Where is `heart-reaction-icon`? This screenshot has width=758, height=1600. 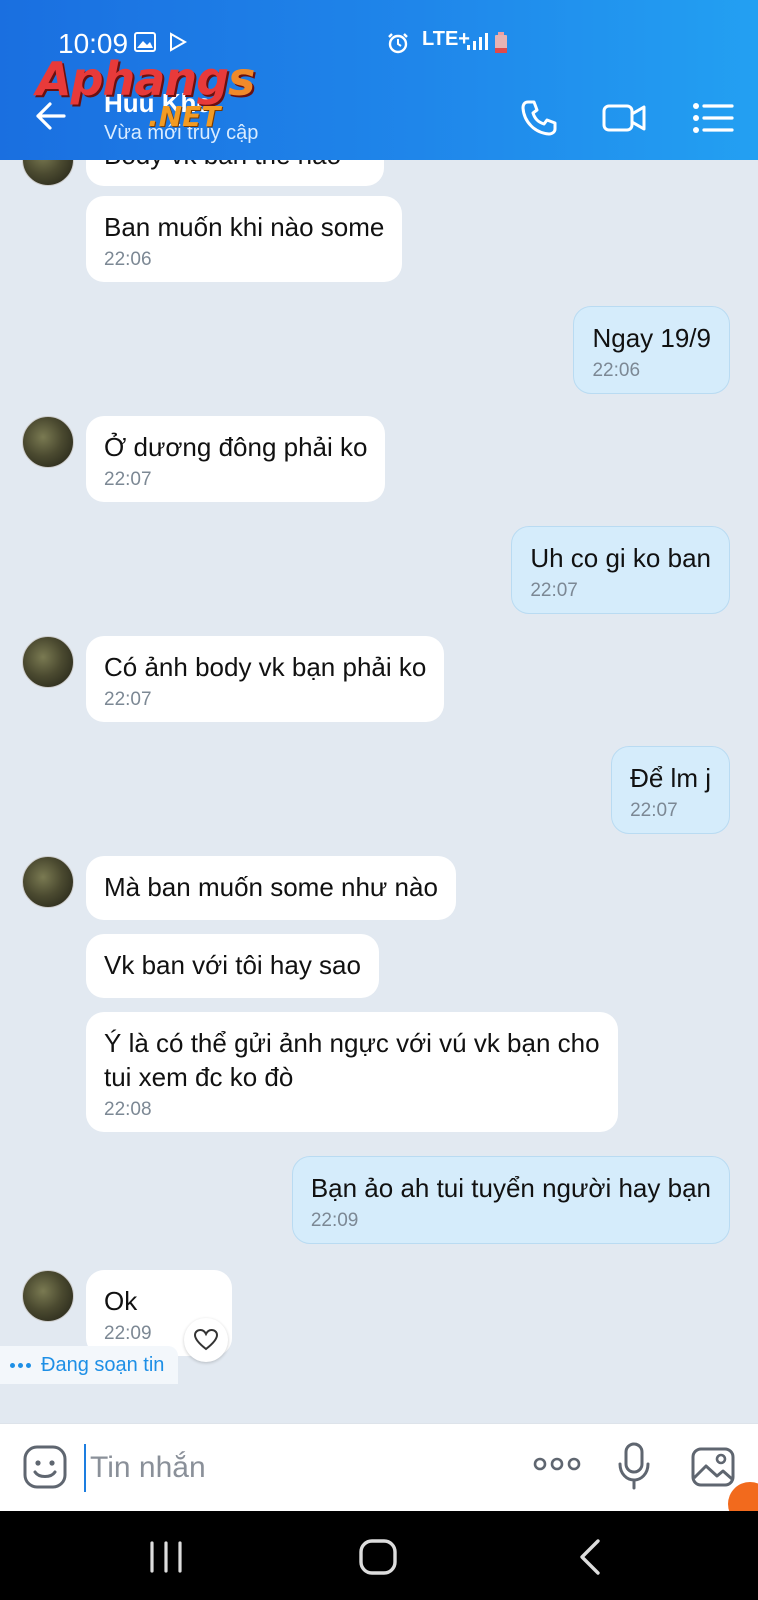 heart-reaction-icon is located at coordinates (206, 1340).